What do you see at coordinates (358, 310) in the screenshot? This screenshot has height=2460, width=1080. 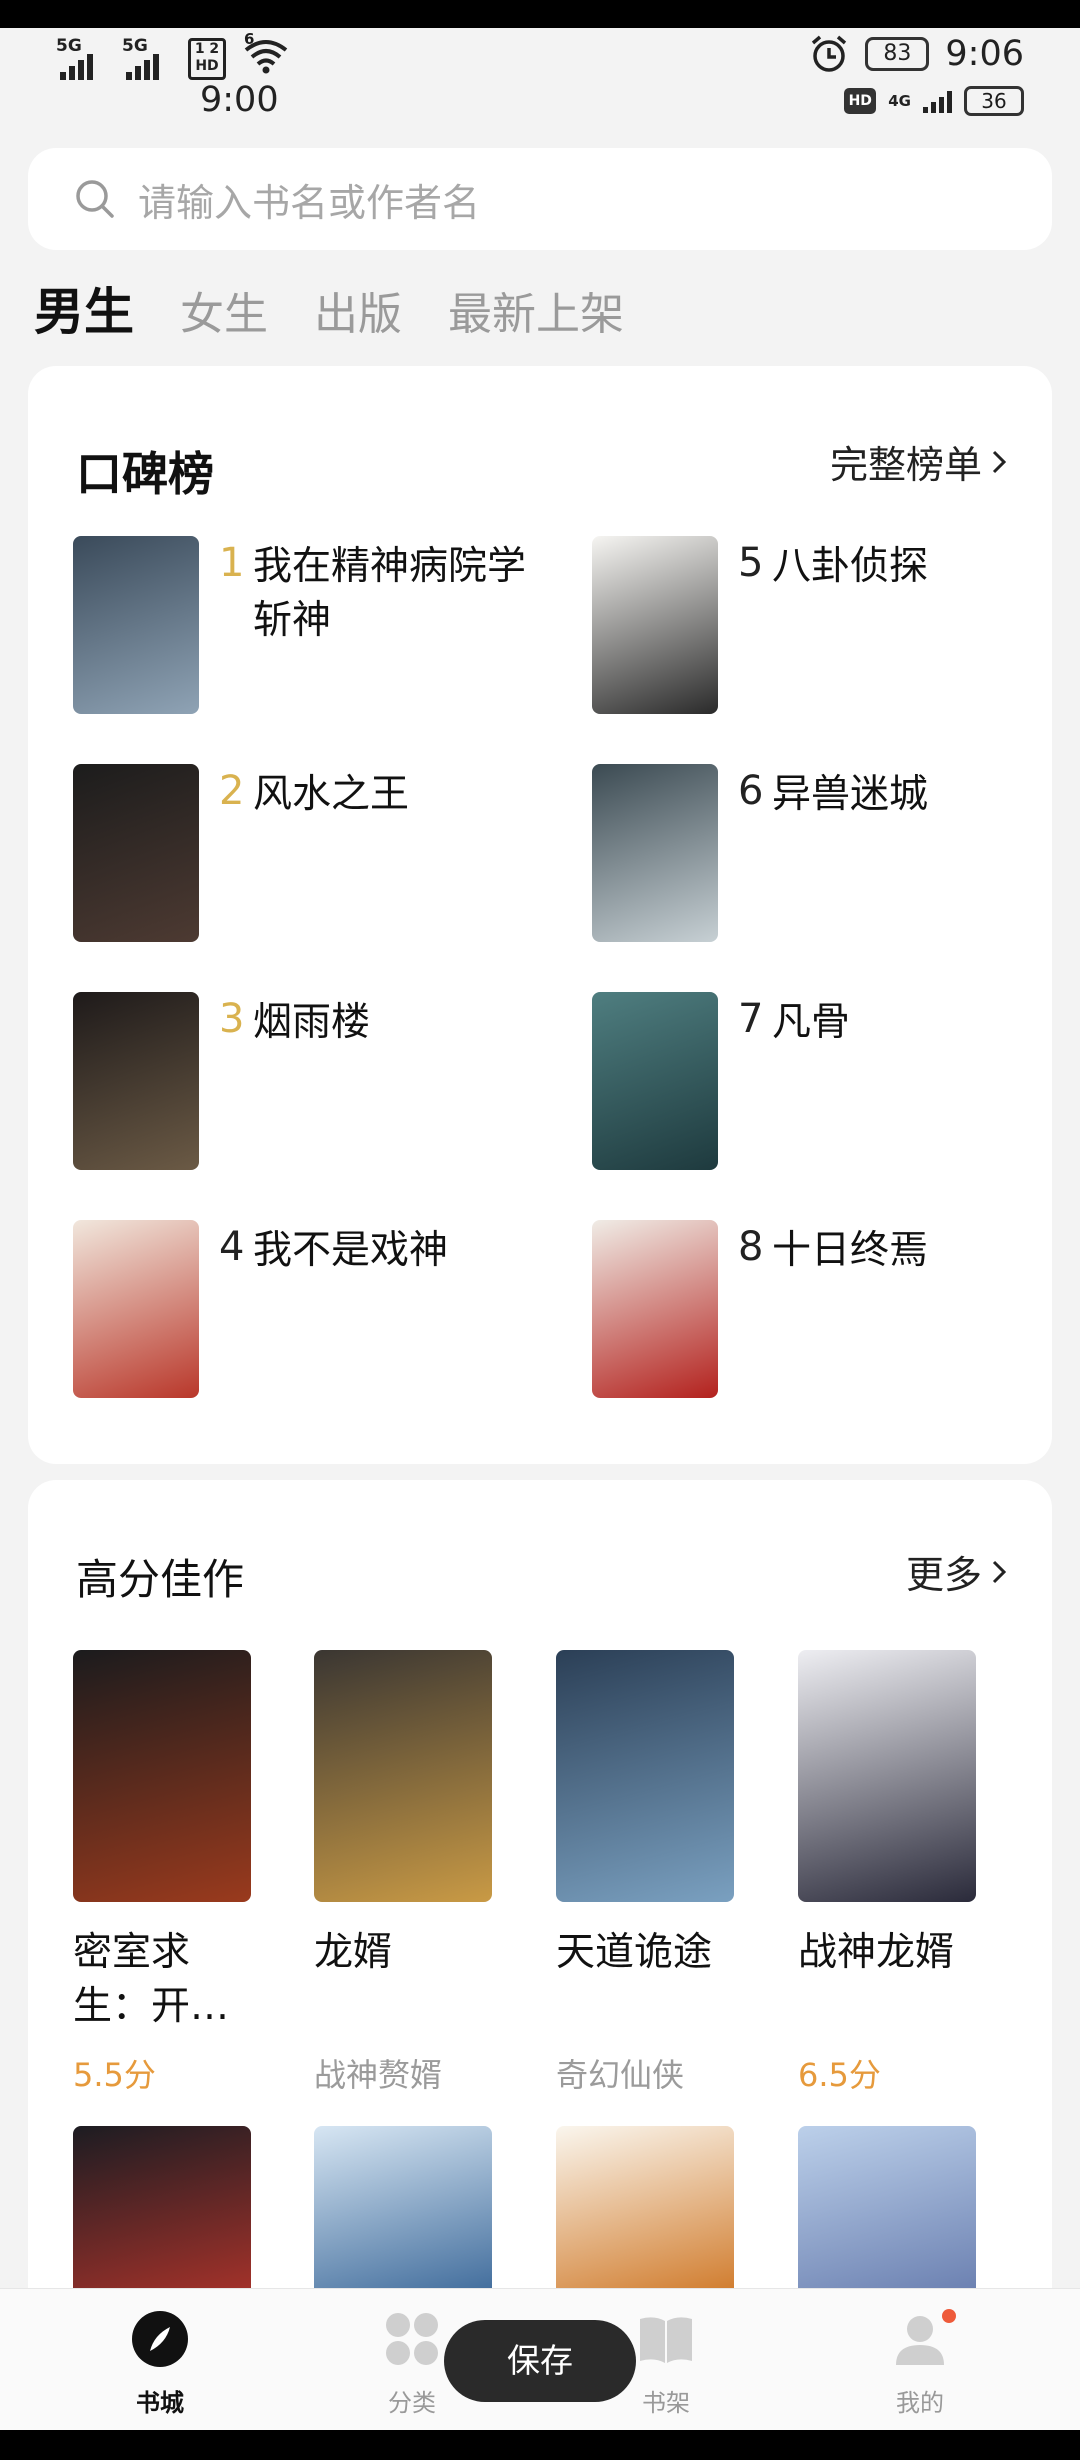 I see `tab-published: 出版` at bounding box center [358, 310].